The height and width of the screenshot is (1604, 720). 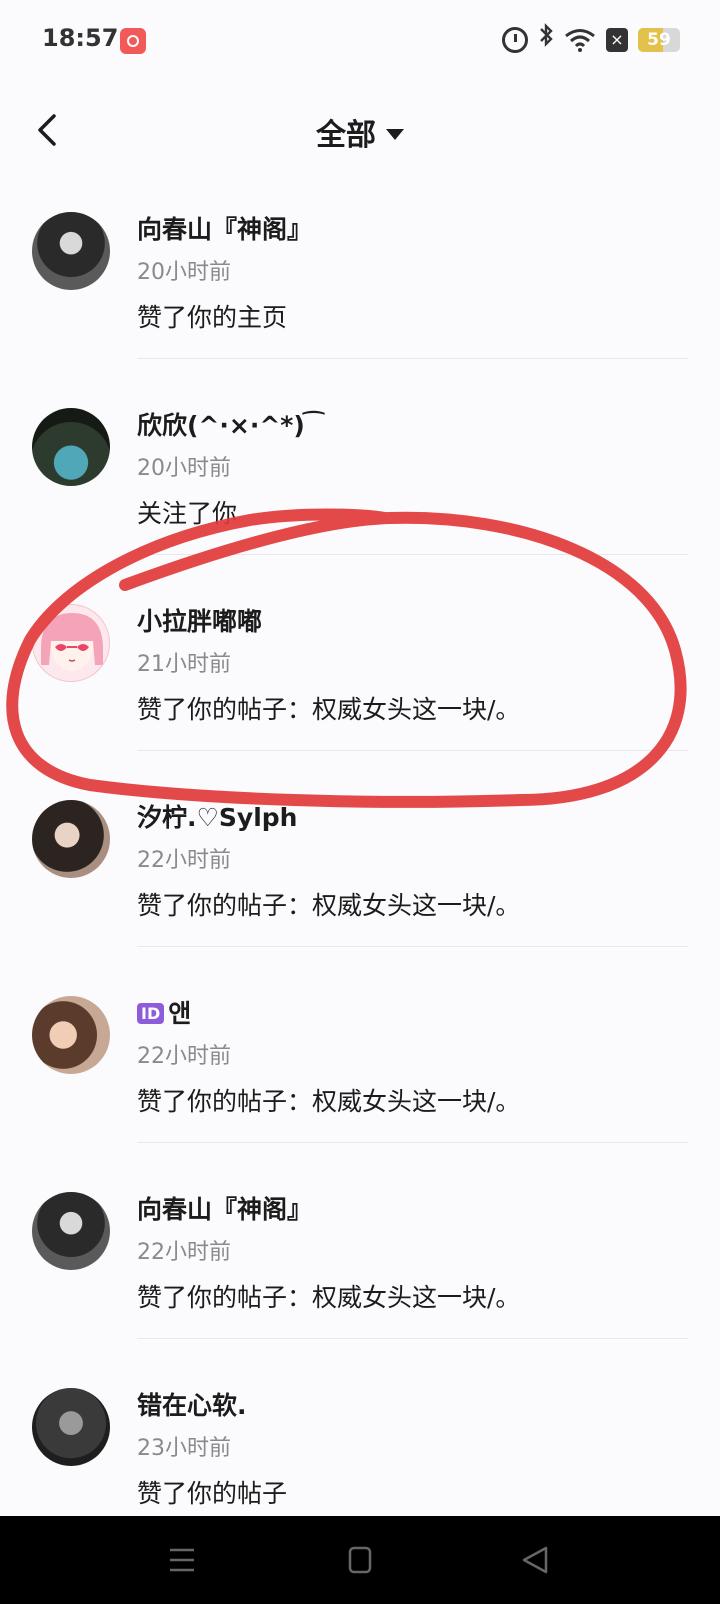 I want to click on filter-dropdown: 全部, so click(x=360, y=132).